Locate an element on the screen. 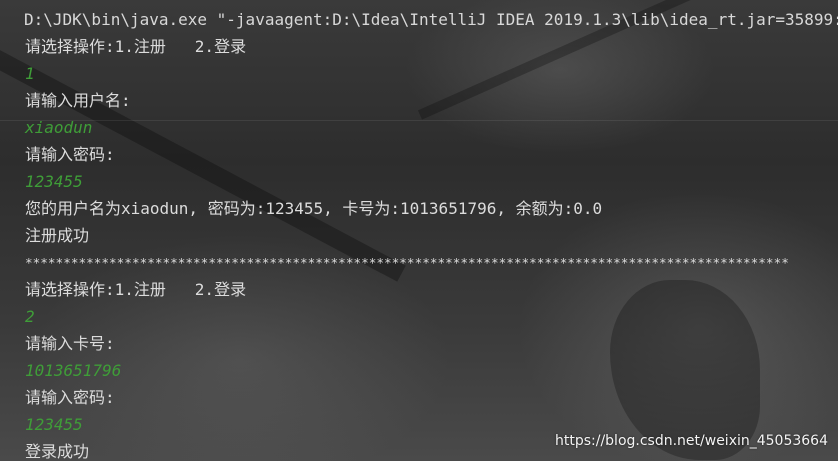 The image size is (838, 461). console-line: 登录成功 is located at coordinates (57, 451).